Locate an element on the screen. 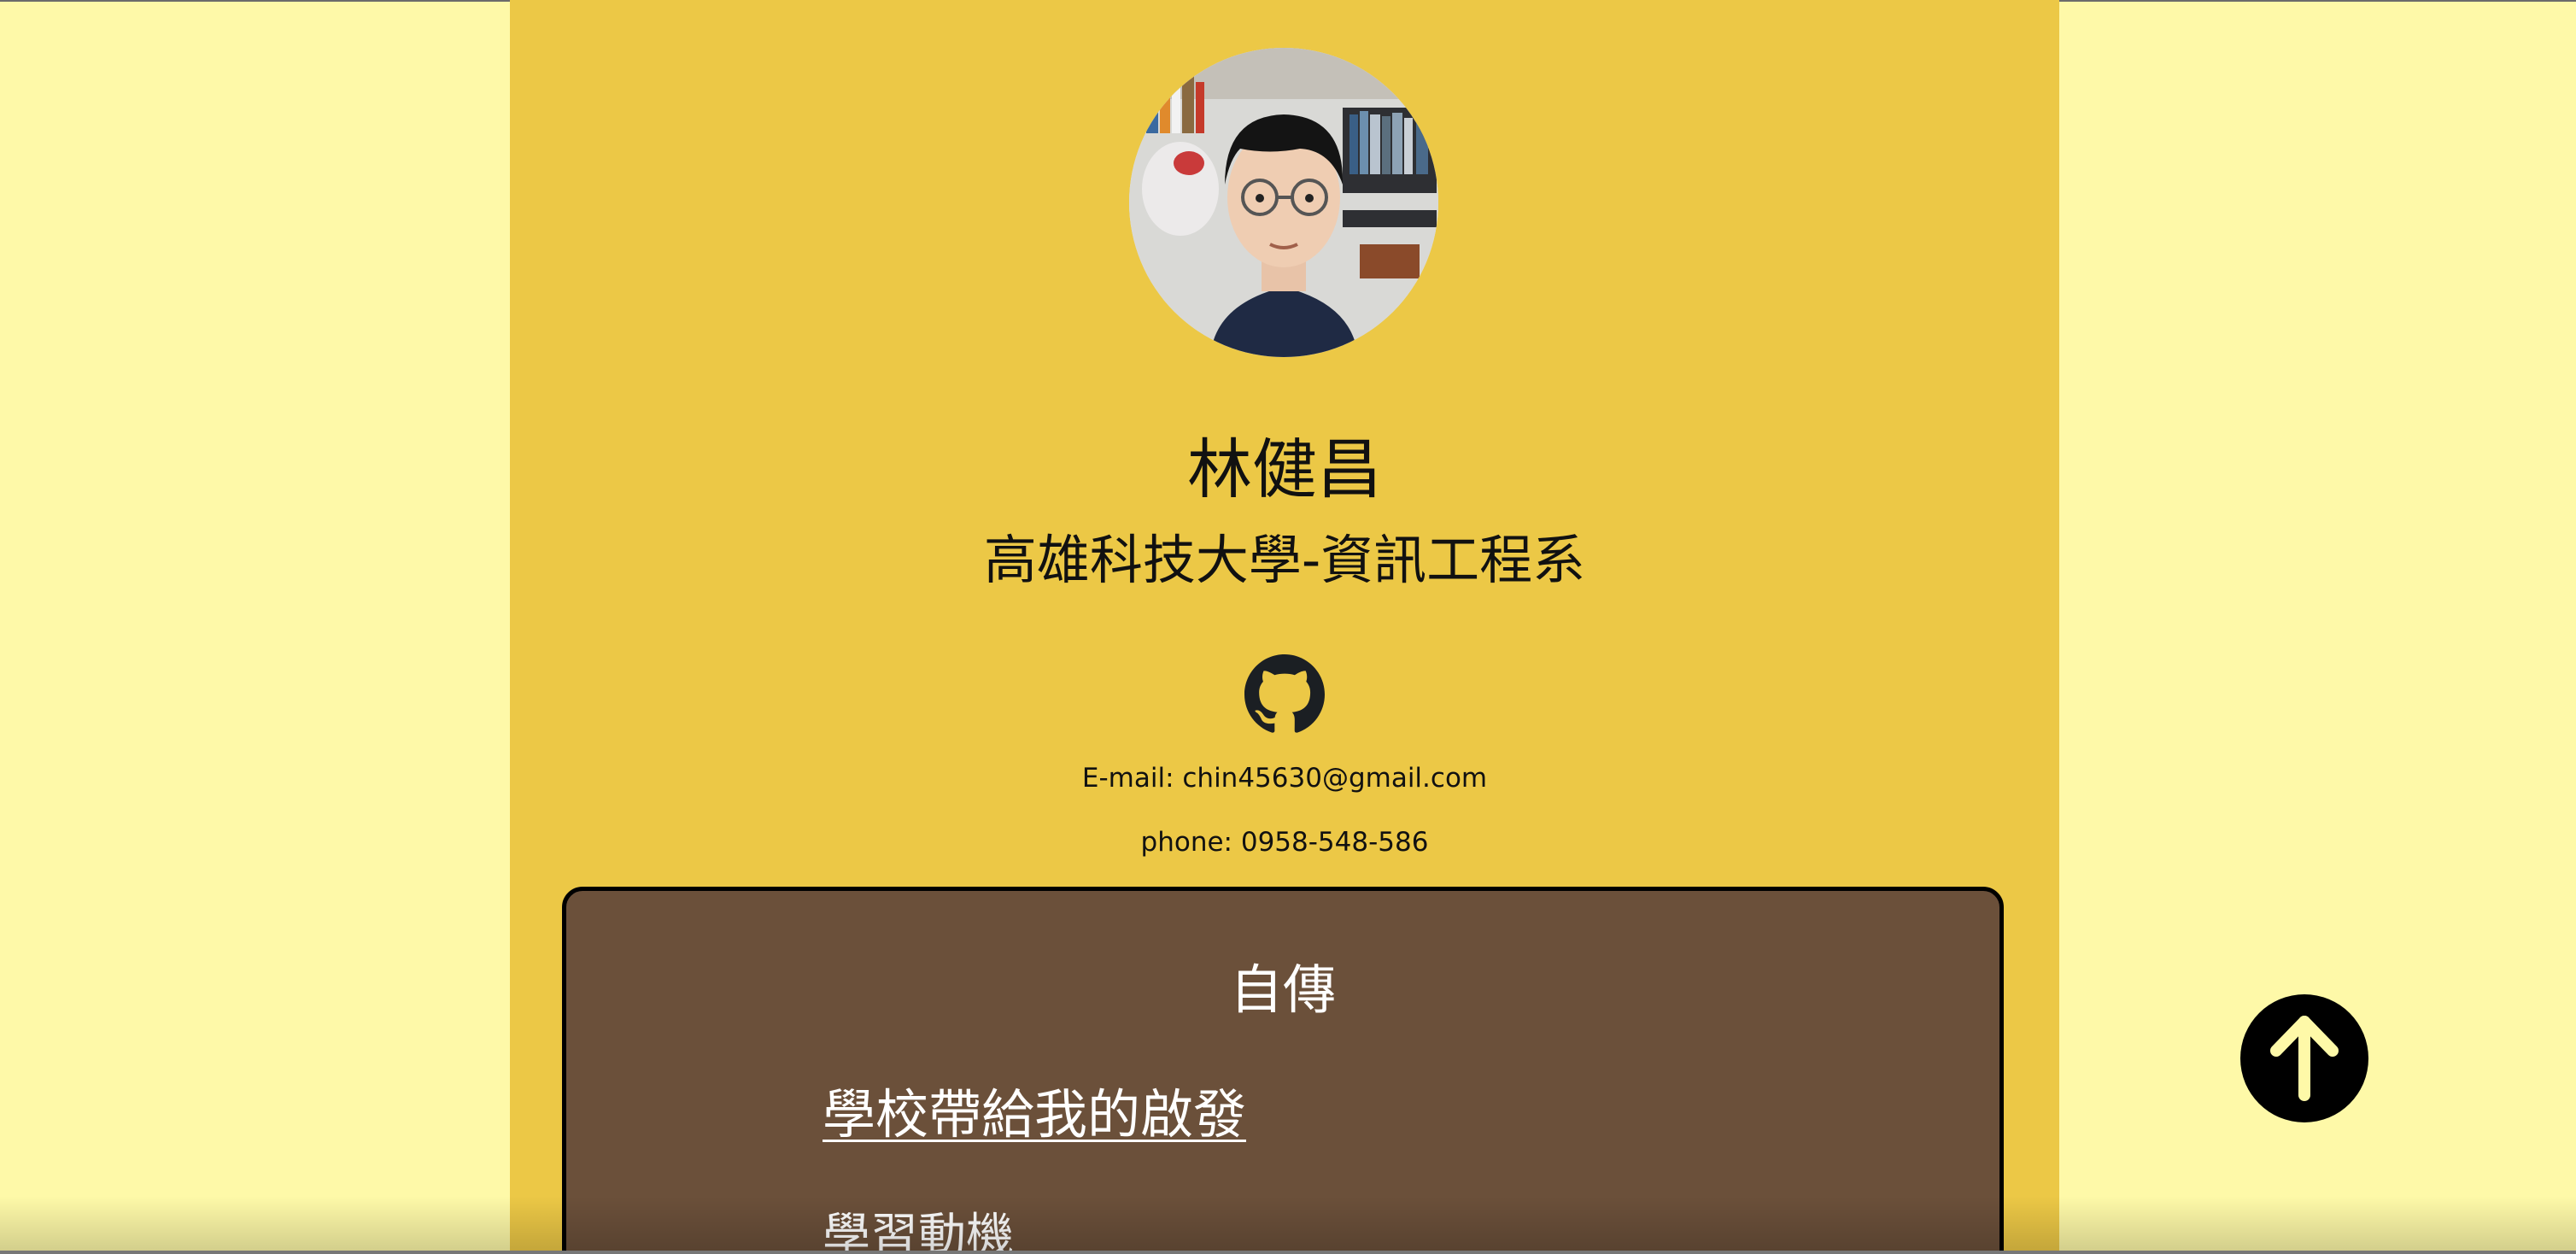 This screenshot has height=1254, width=2576. arrow-up-icon is located at coordinates (2304, 1058).